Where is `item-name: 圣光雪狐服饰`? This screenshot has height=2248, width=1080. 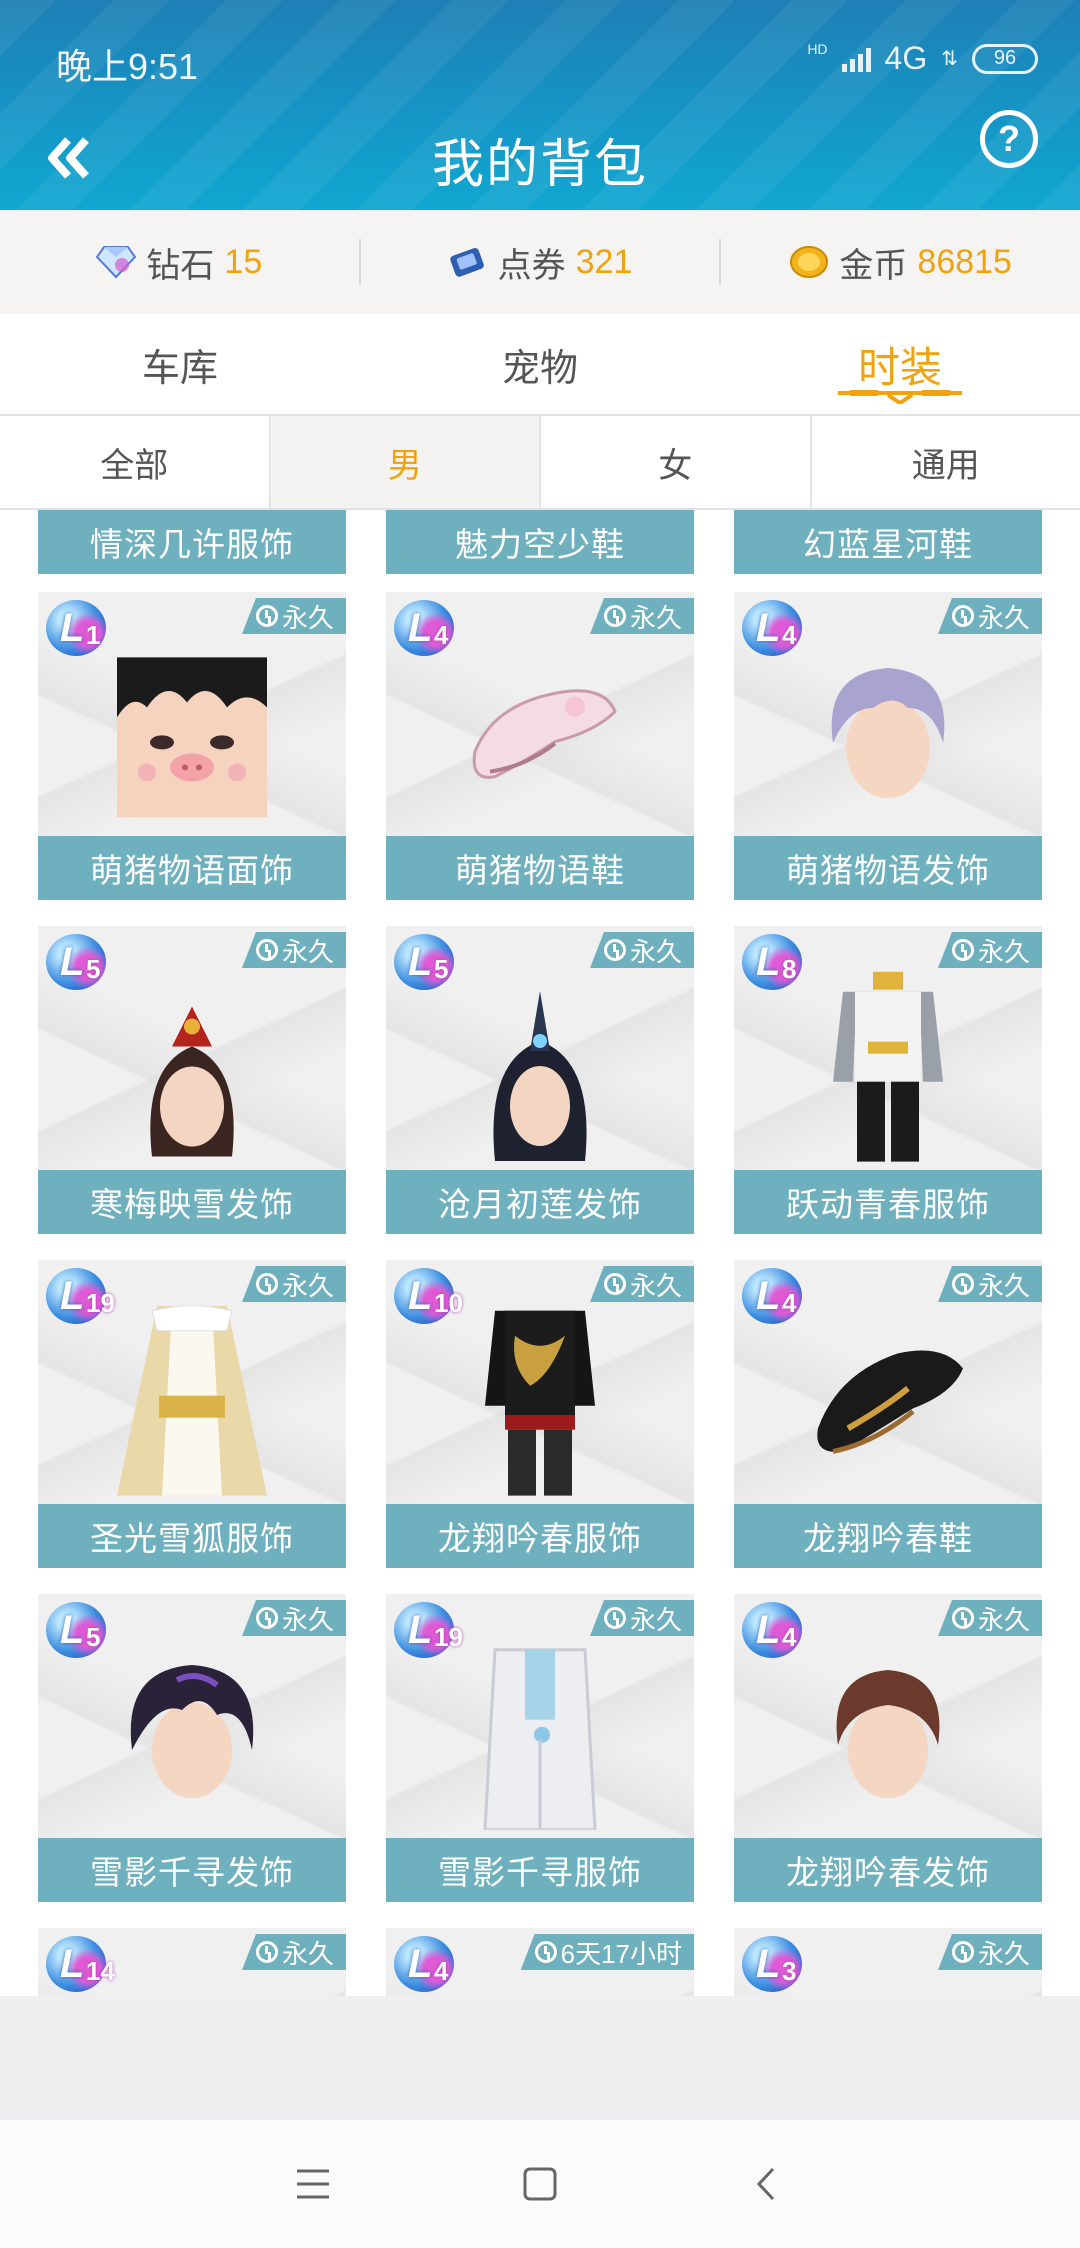
item-name: 圣光雪狐服饰 is located at coordinates (192, 1536).